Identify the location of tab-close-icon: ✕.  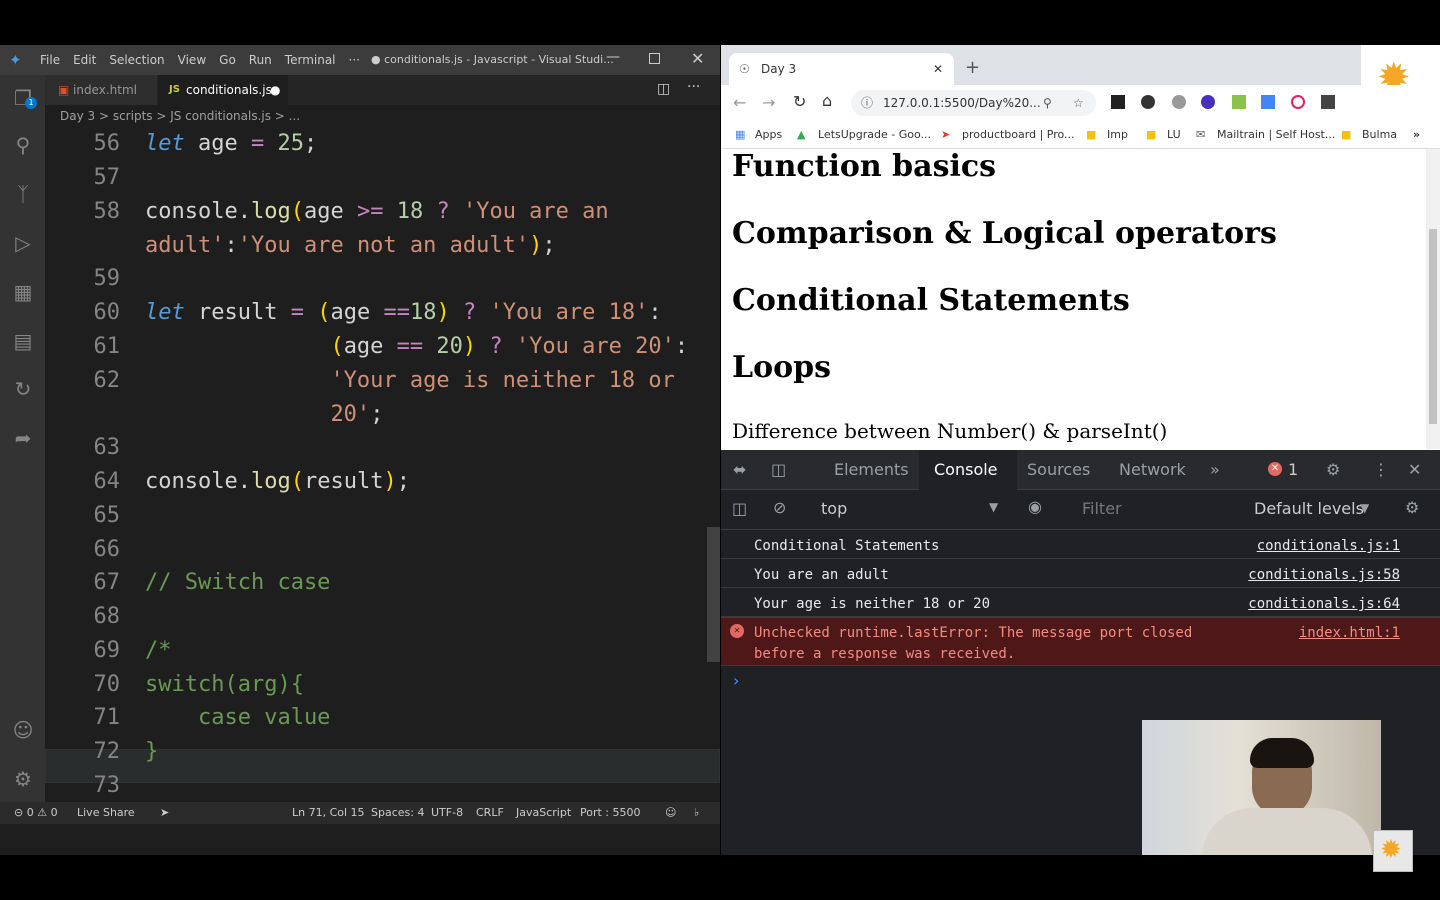
(938, 69).